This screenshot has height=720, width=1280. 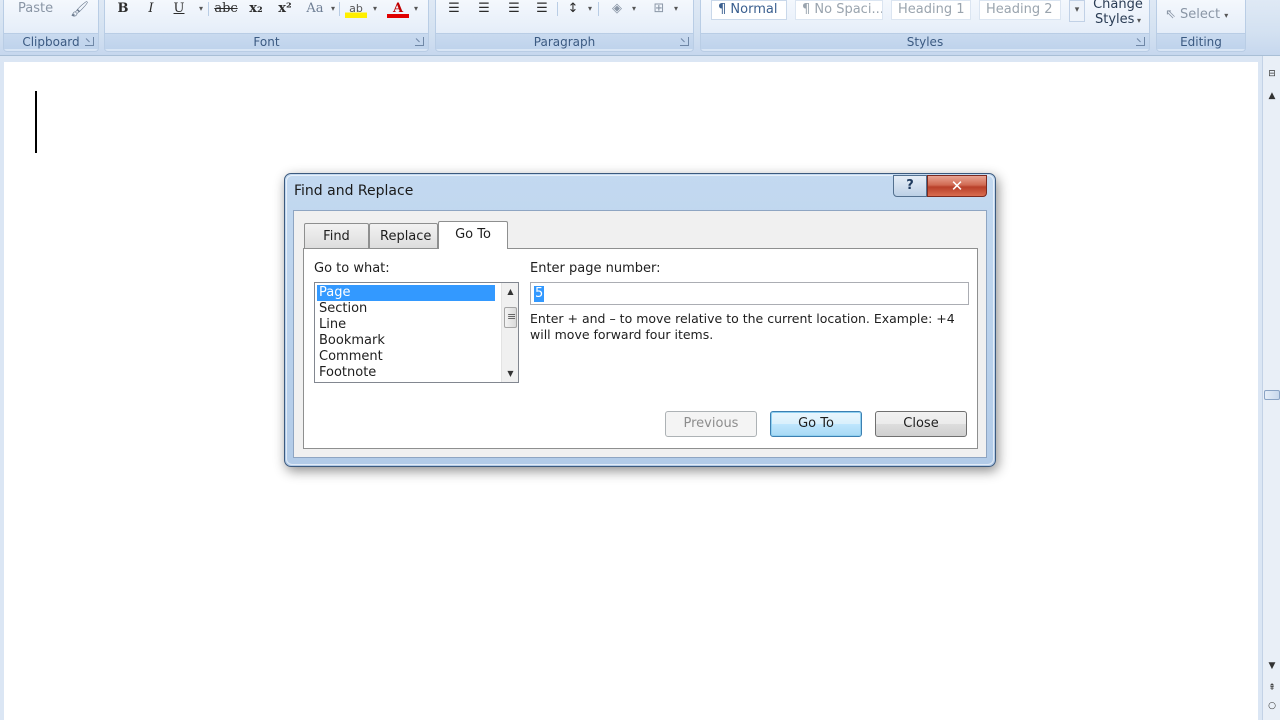 I want to click on align-right-icon: ☰, so click(x=514, y=9).